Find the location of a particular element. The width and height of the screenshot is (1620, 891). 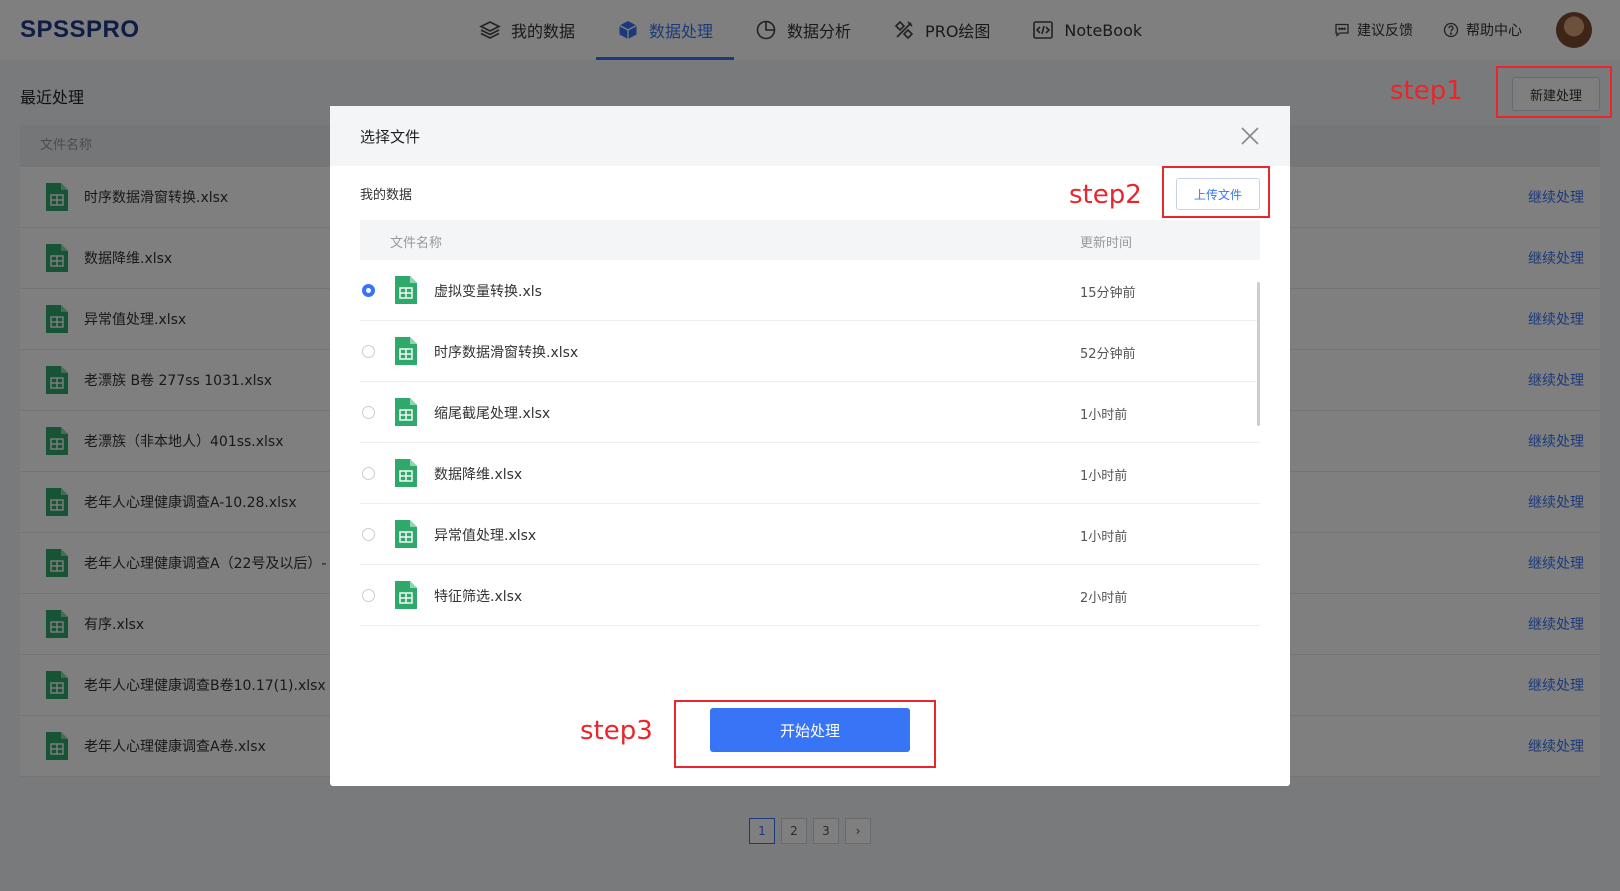

step2-highlight-box is located at coordinates (1216, 192).